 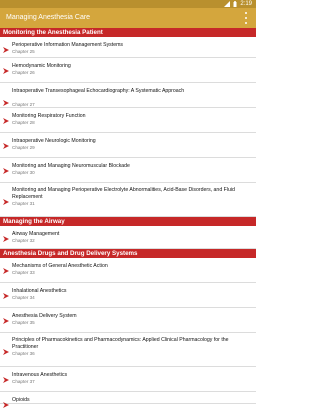 I want to click on chapter-title: Monitoring Respiratory Function, so click(x=49, y=116).